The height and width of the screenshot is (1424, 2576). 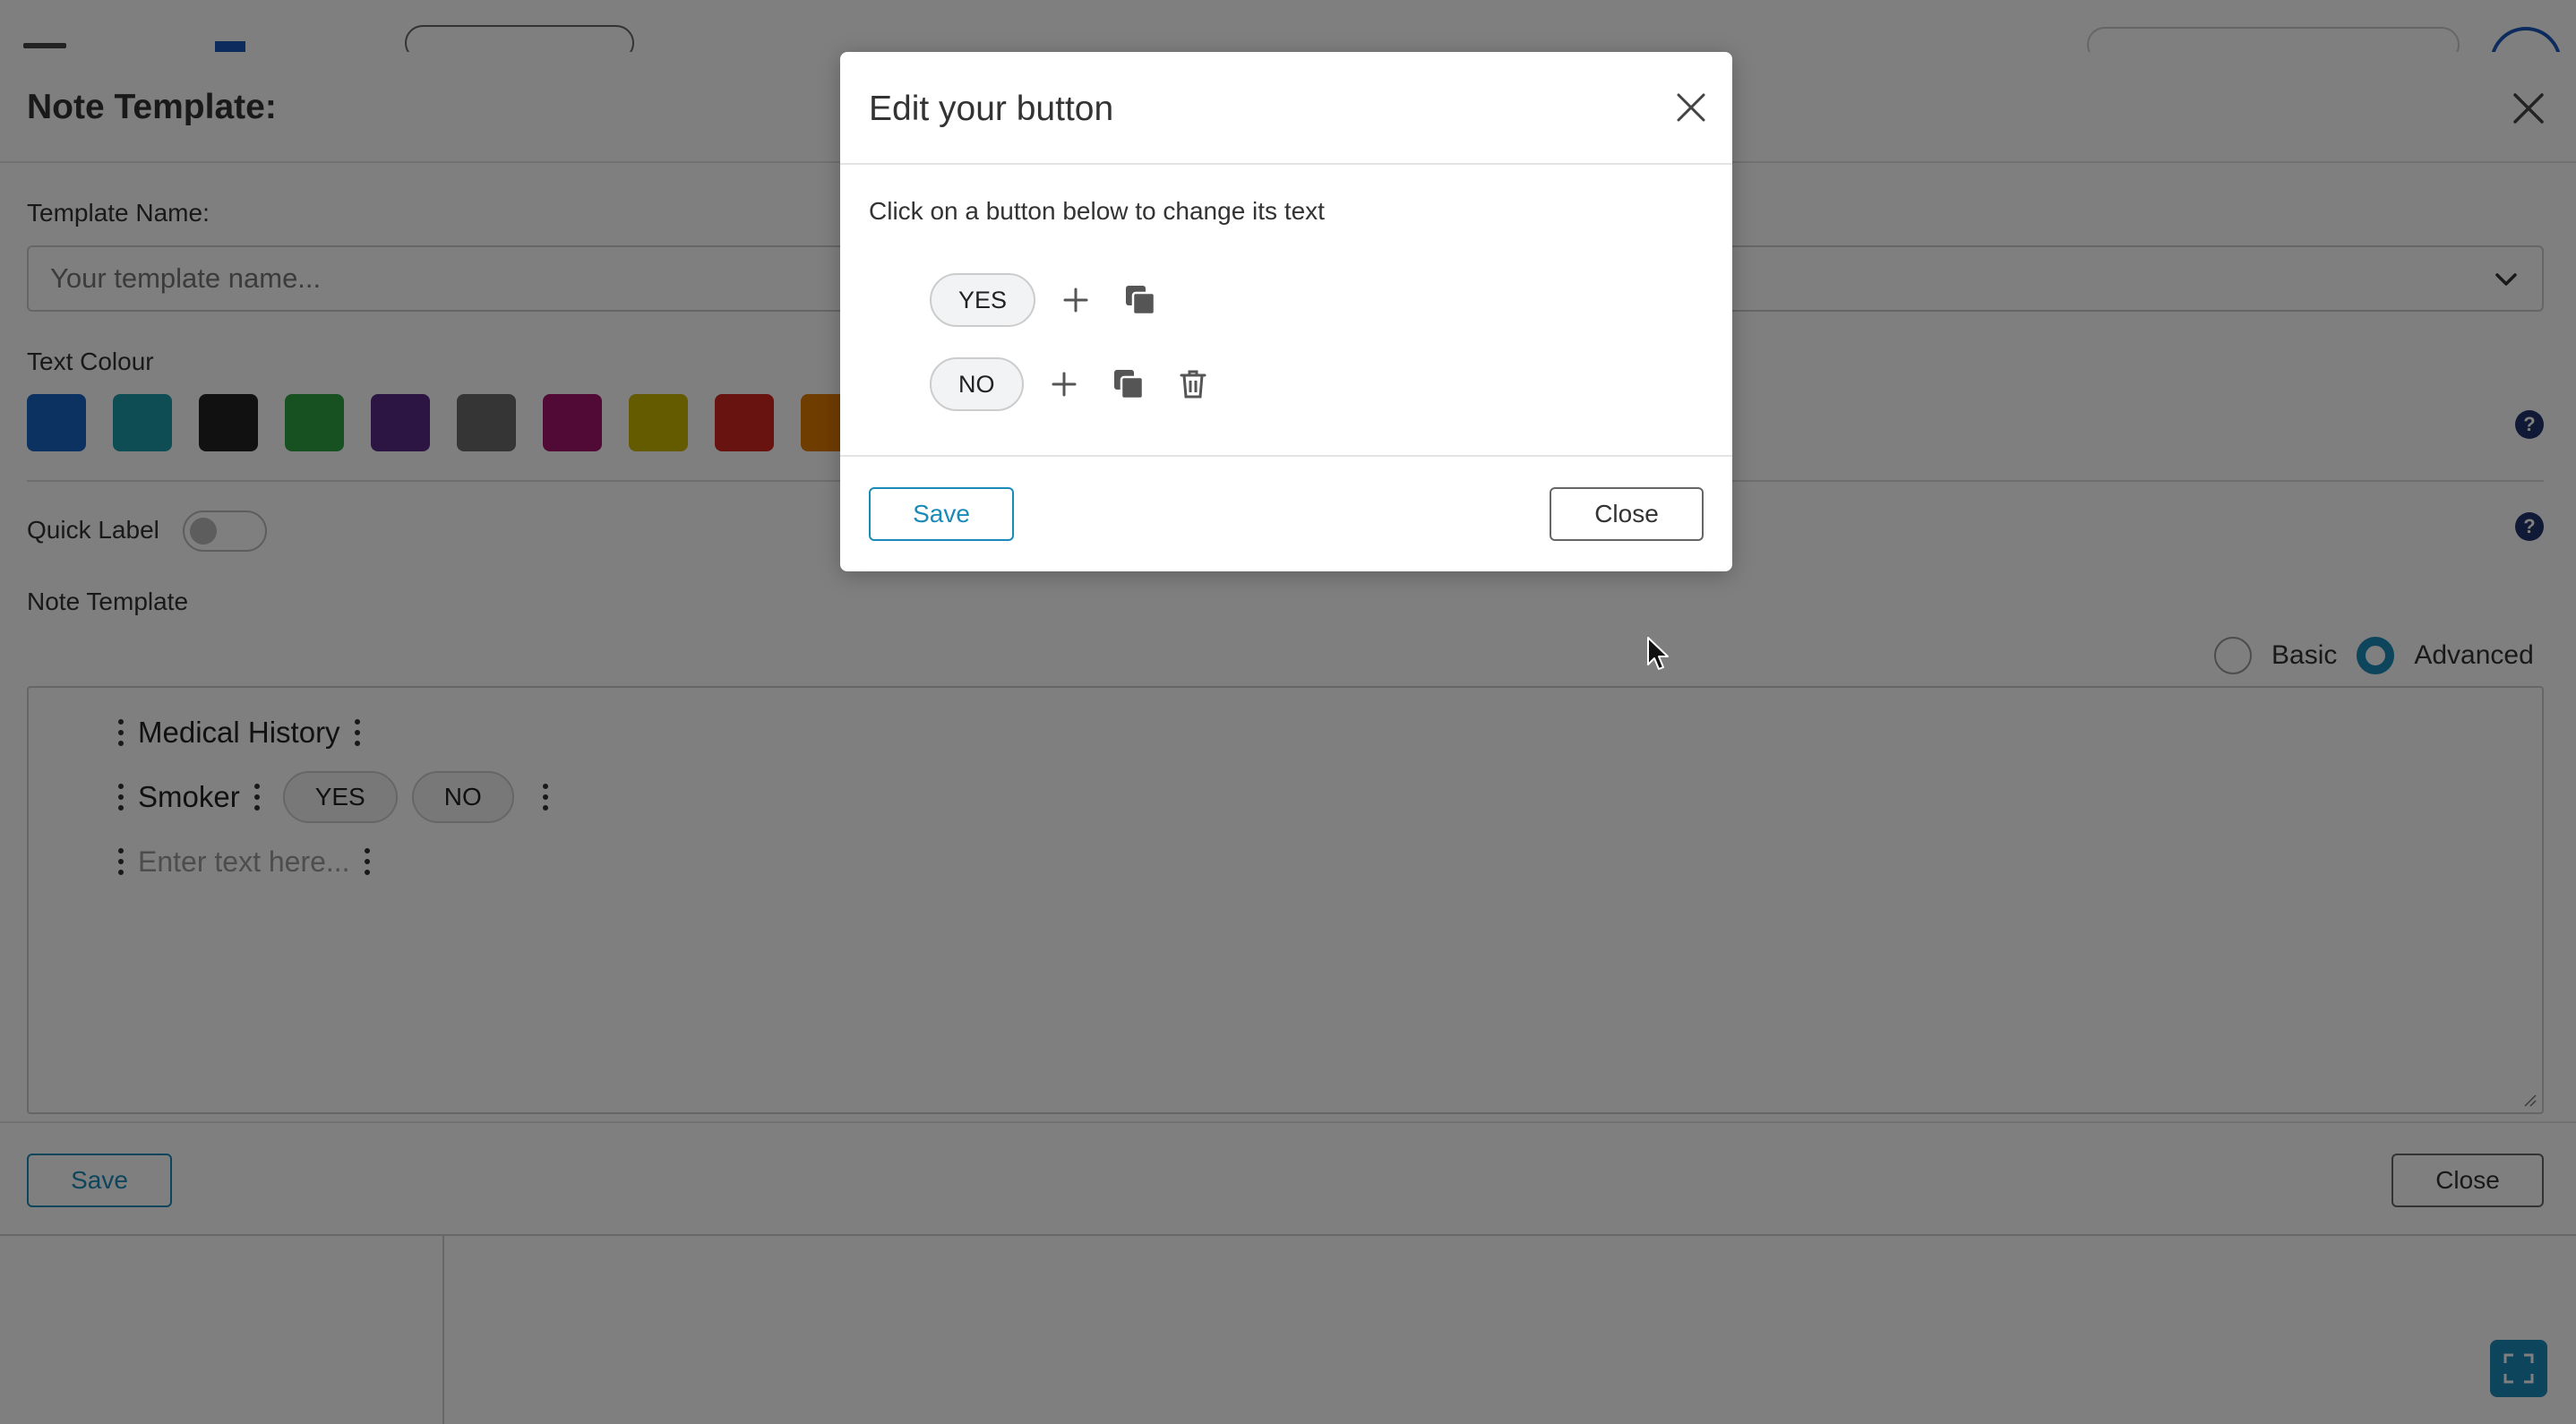 What do you see at coordinates (941, 514) in the screenshot?
I see `modal-save-button: Save` at bounding box center [941, 514].